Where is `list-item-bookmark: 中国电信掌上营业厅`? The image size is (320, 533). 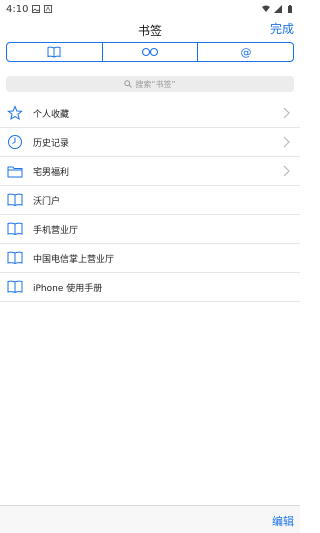
list-item-bookmark: 中国电信掌上营业厅 is located at coordinates (150, 258).